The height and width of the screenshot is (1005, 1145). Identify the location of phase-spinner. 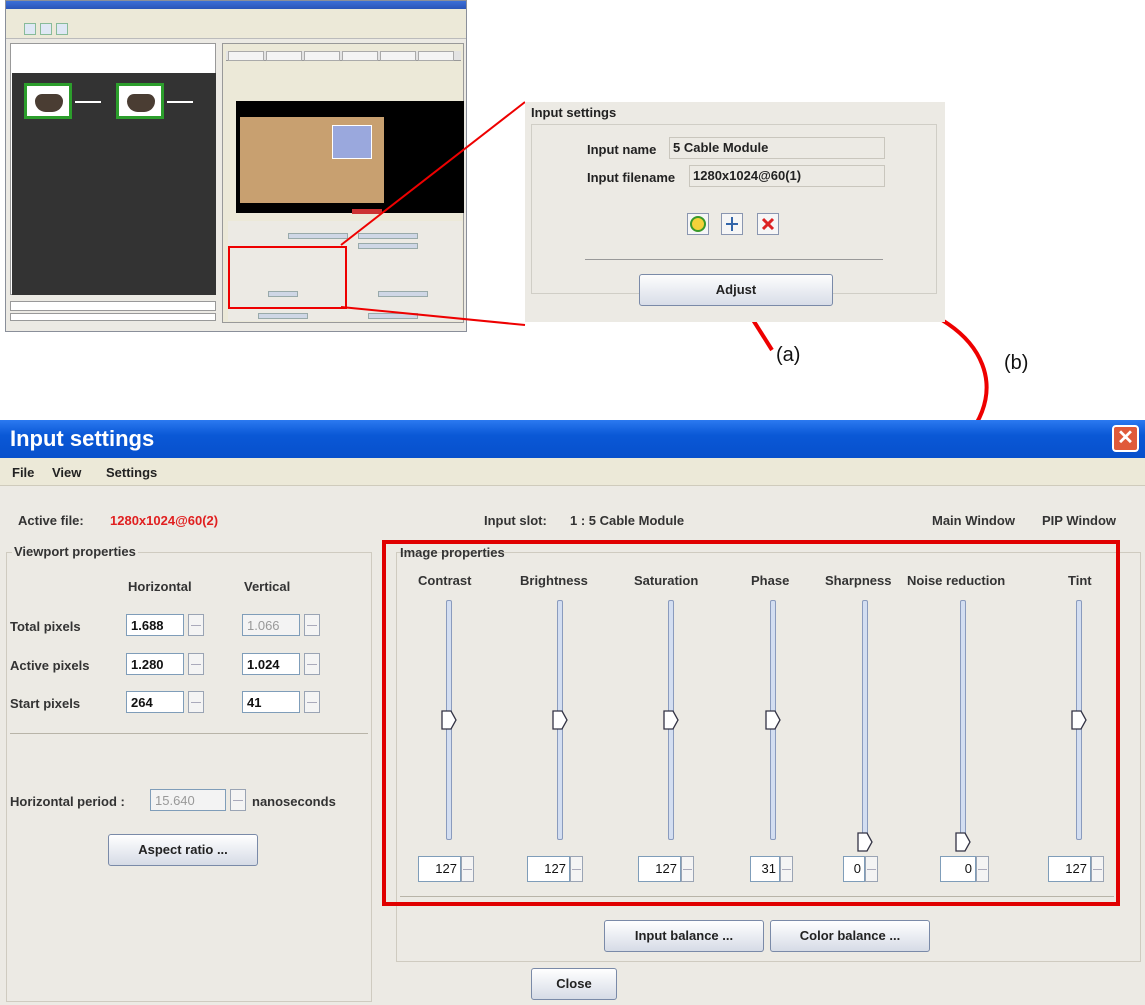
(786, 869).